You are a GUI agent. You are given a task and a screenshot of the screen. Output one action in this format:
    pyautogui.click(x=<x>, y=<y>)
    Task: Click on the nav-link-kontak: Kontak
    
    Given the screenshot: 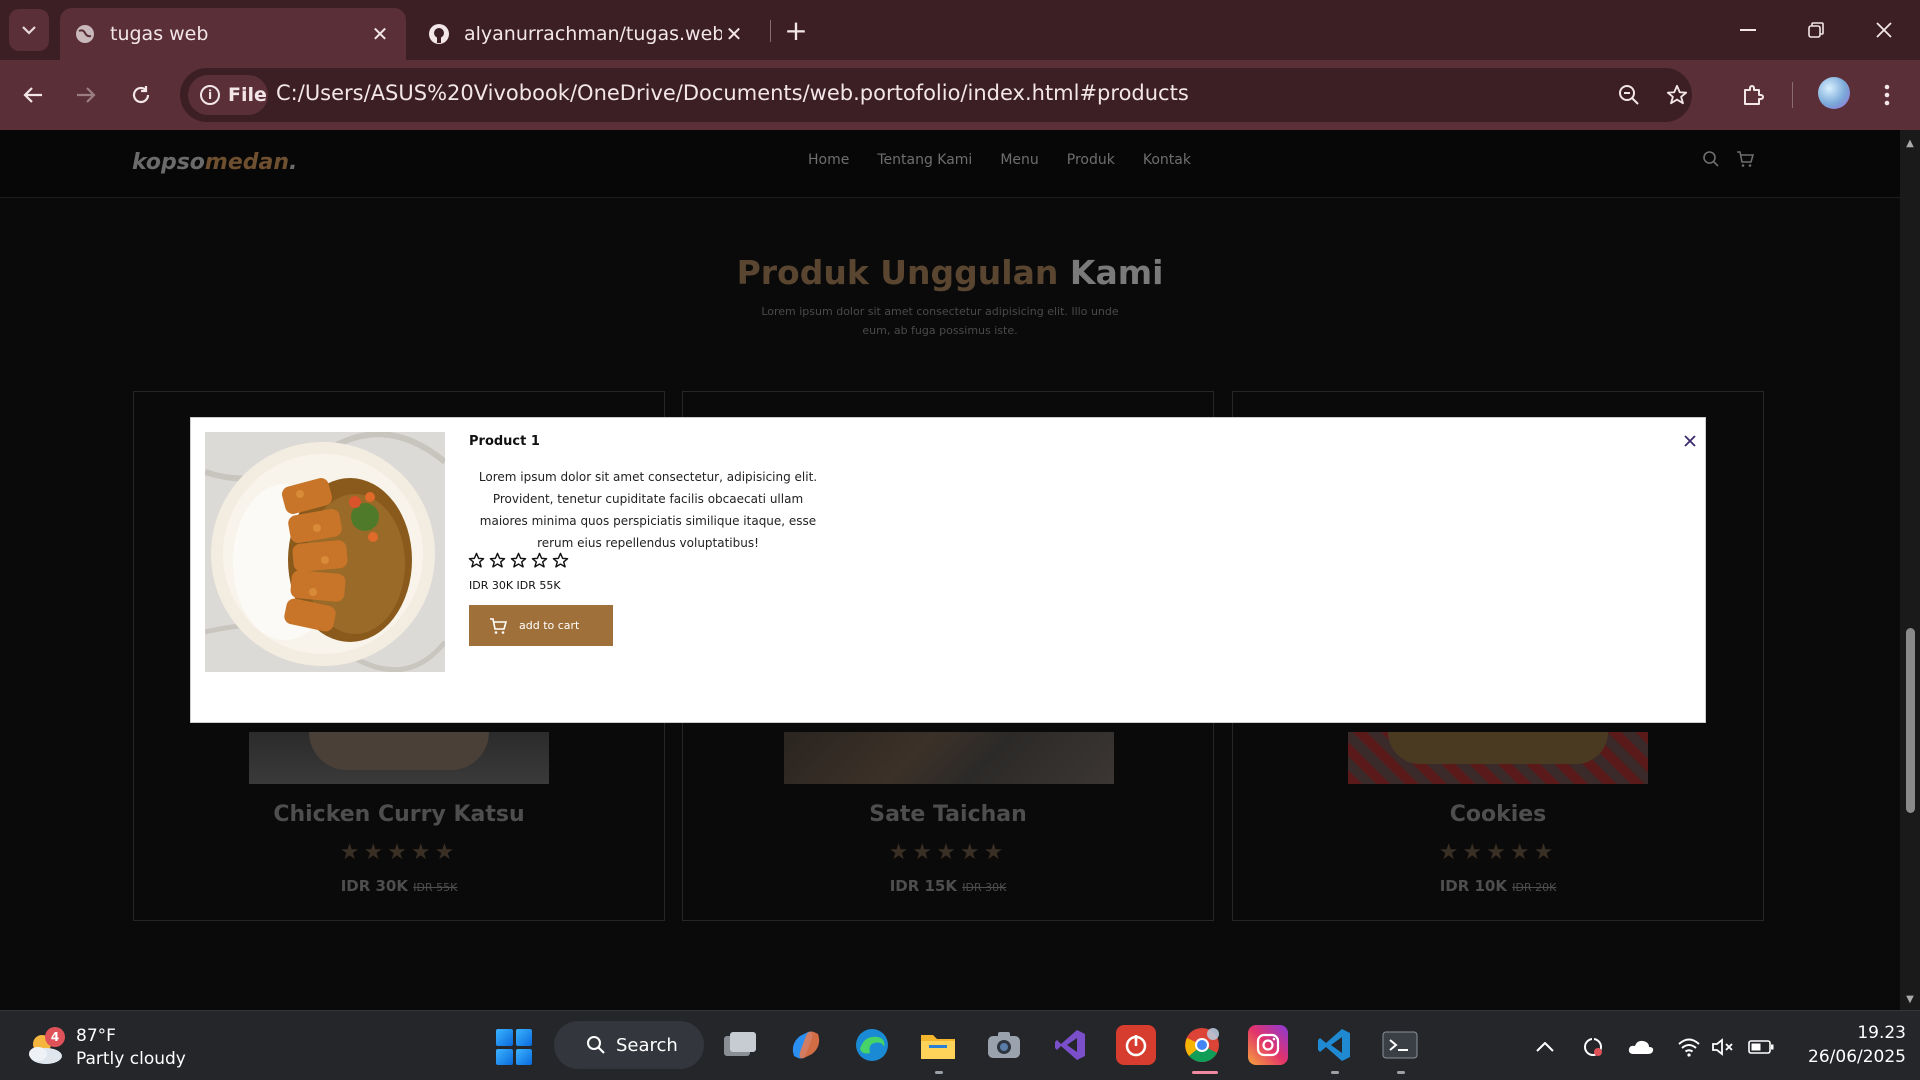 What is the action you would take?
    pyautogui.click(x=1167, y=160)
    